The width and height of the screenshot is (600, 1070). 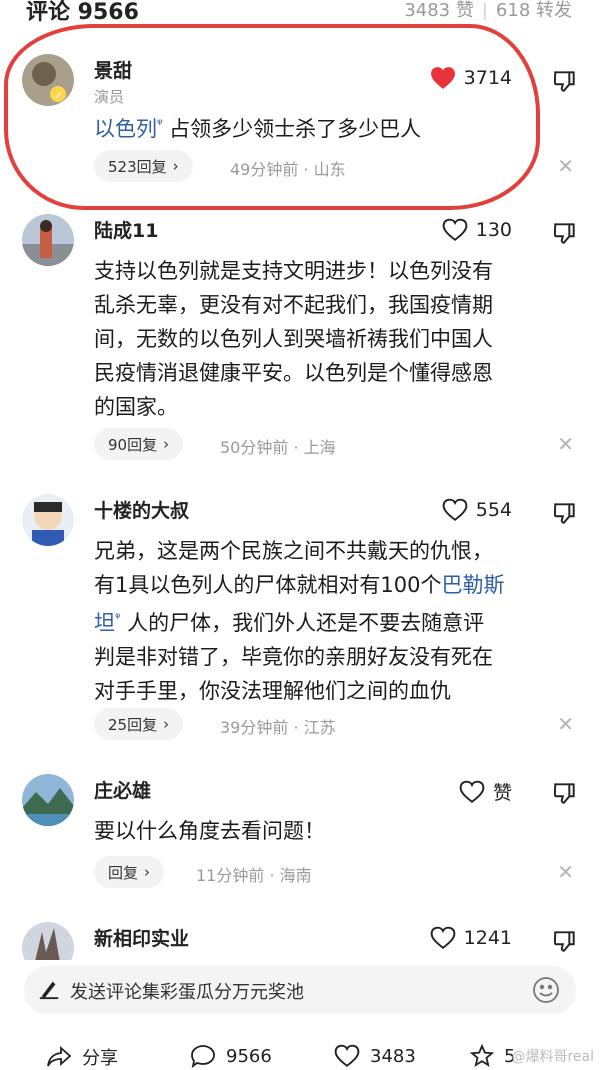 What do you see at coordinates (272, 691) in the screenshot?
I see `comment-line: 对手手里，你没法理解他们之间的血仇` at bounding box center [272, 691].